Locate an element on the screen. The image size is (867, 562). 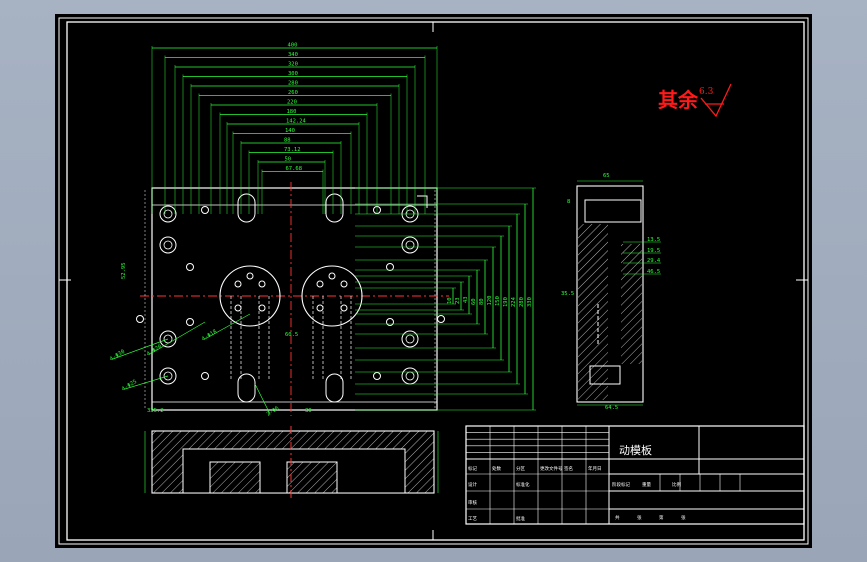
dim-label: 150 is located at coordinates (498, 301).